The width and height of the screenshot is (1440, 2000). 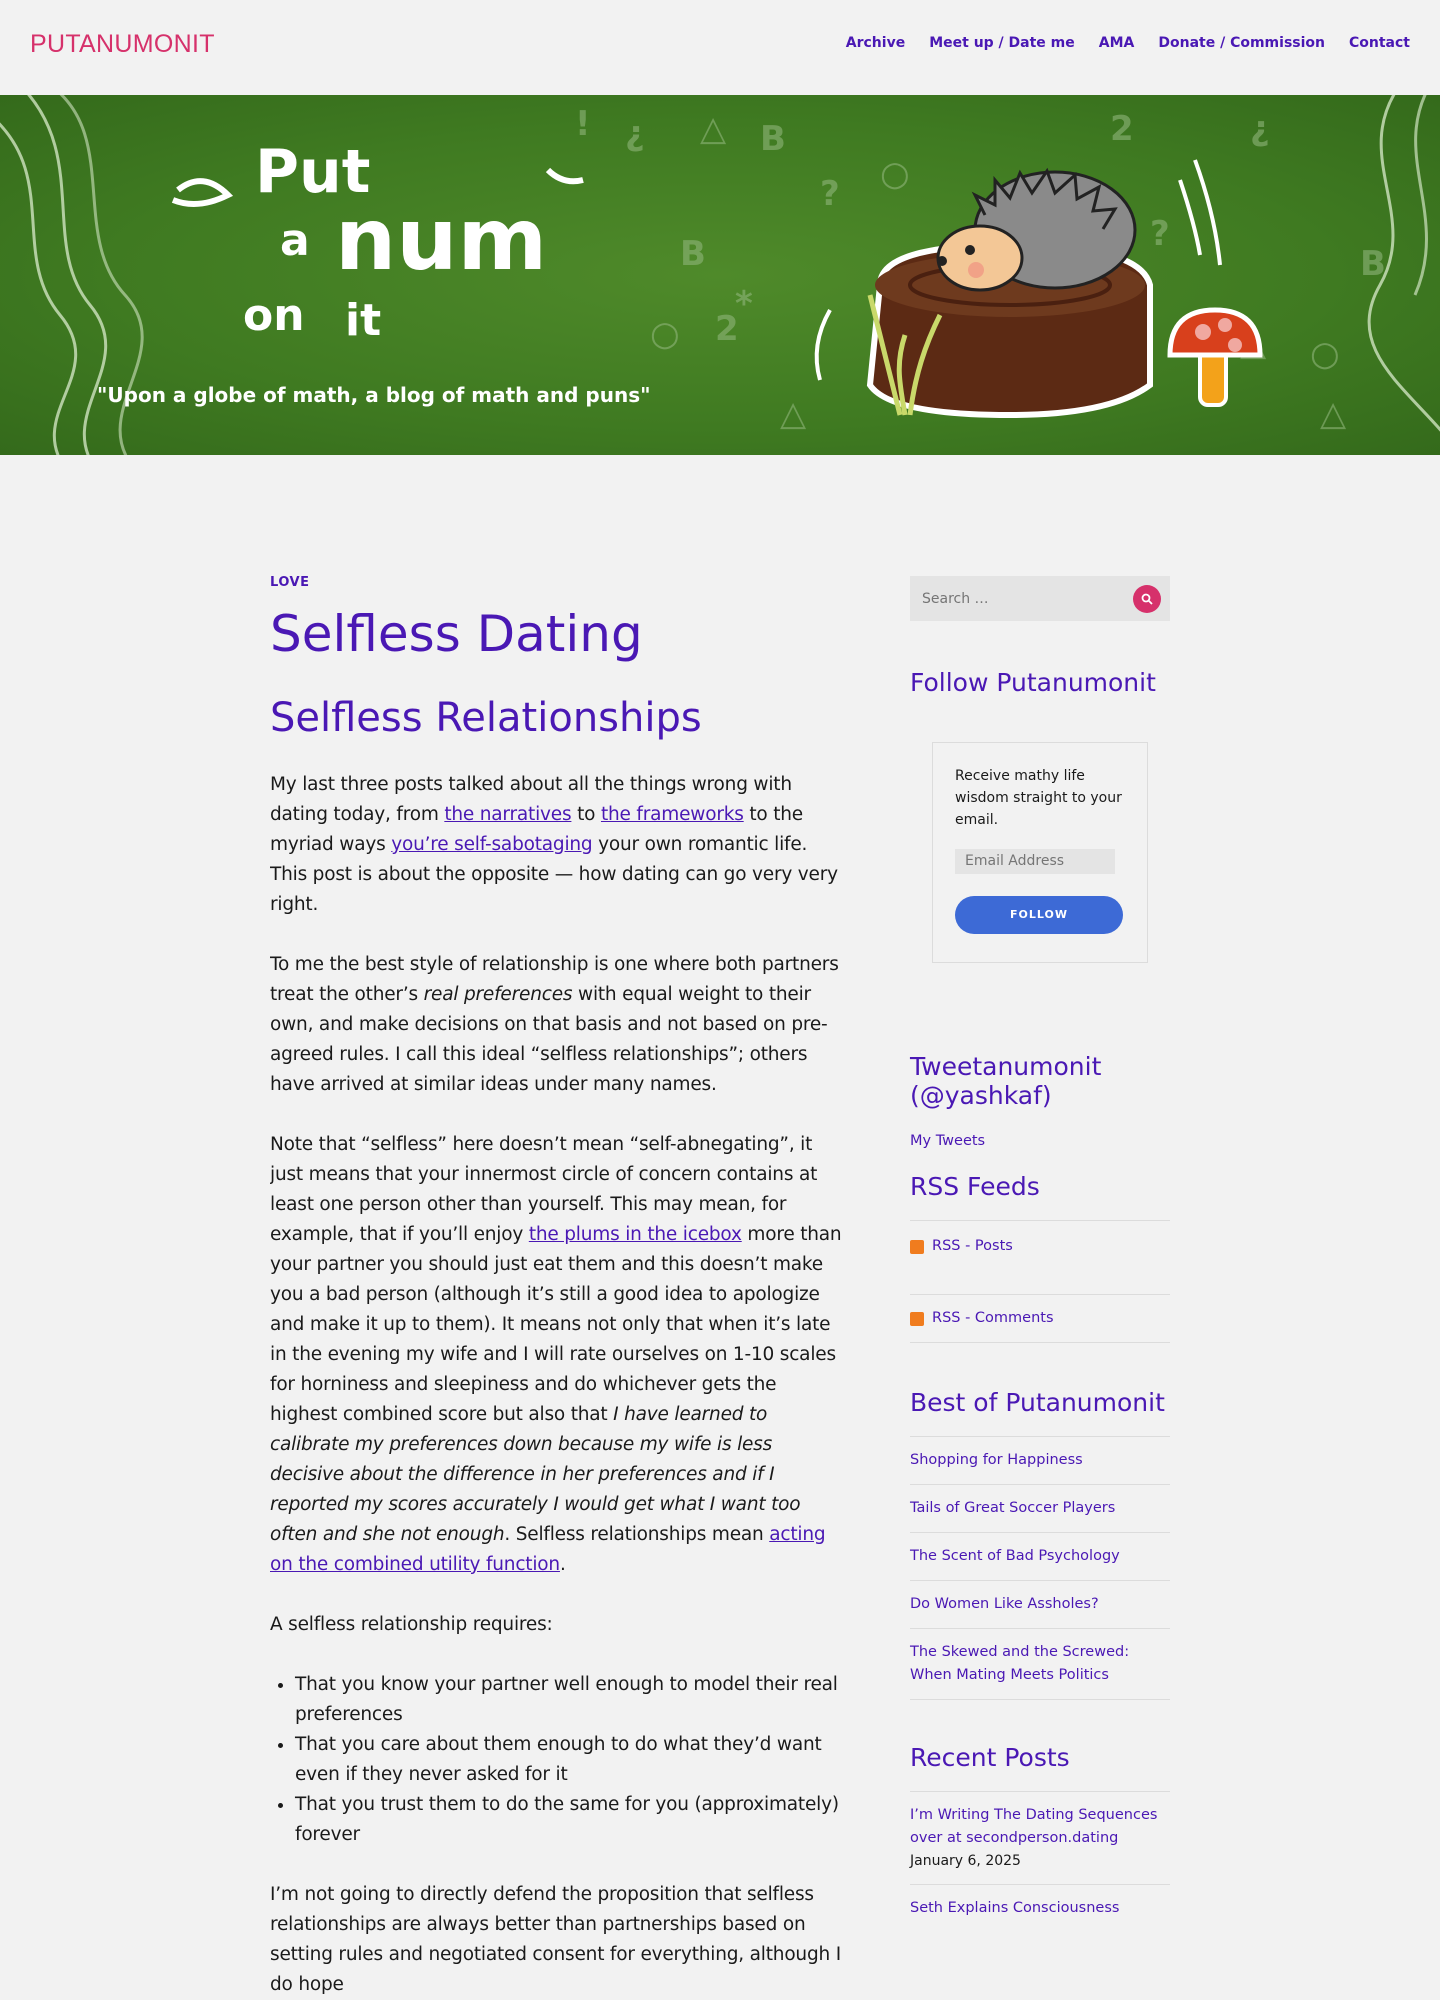 What do you see at coordinates (1033, 682) in the screenshot?
I see `follow-widget-title: Follow Putanumonit` at bounding box center [1033, 682].